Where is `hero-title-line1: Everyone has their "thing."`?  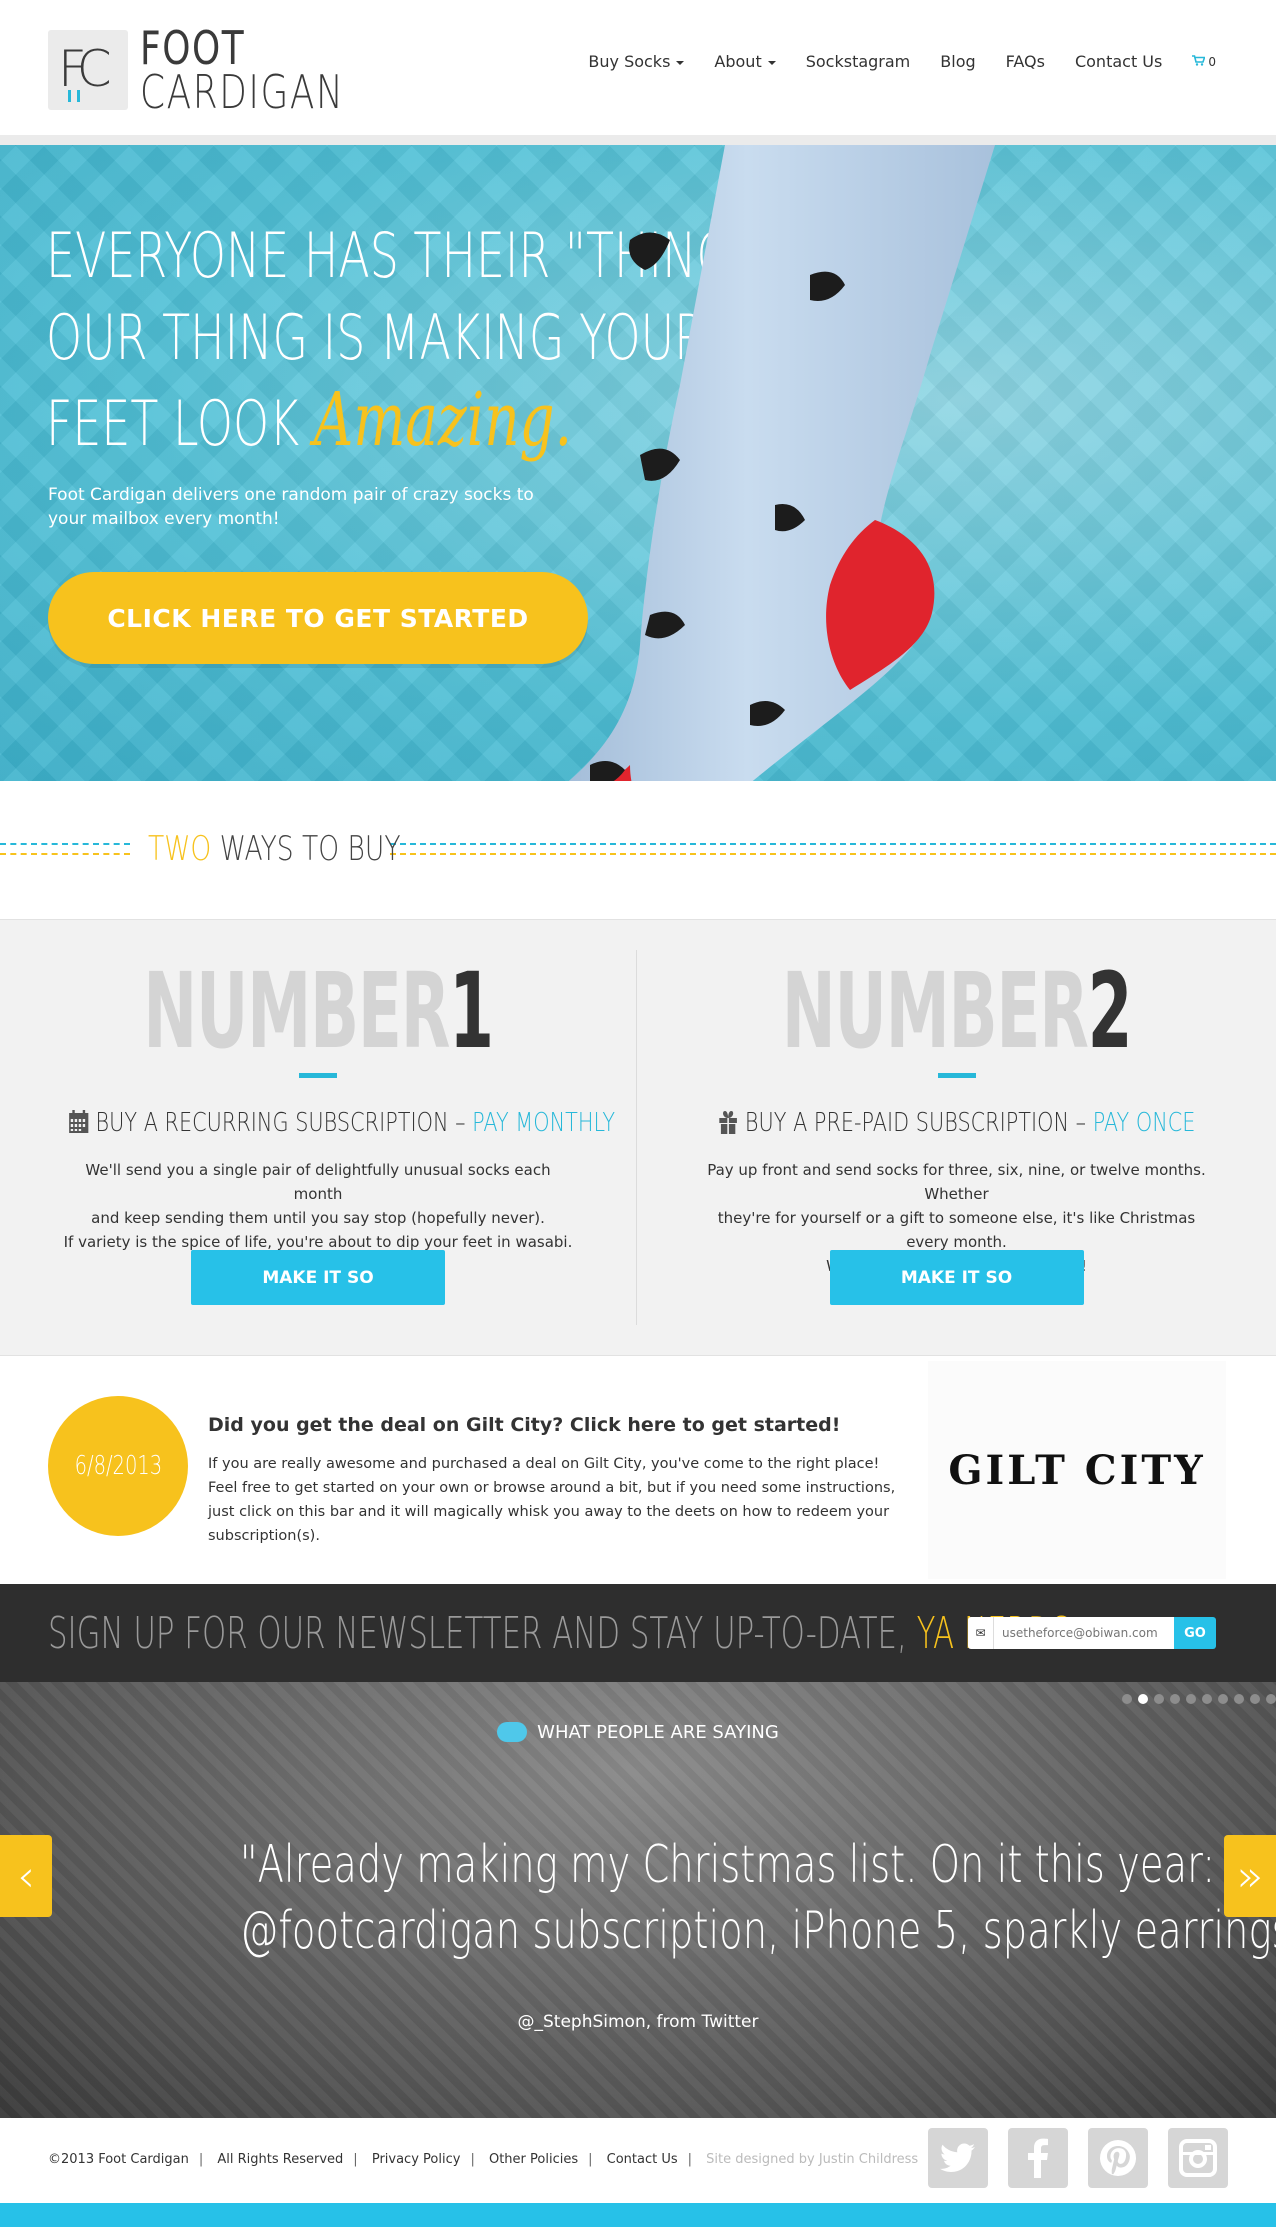
hero-title-line1: Everyone has their "thing." is located at coordinates (407, 255).